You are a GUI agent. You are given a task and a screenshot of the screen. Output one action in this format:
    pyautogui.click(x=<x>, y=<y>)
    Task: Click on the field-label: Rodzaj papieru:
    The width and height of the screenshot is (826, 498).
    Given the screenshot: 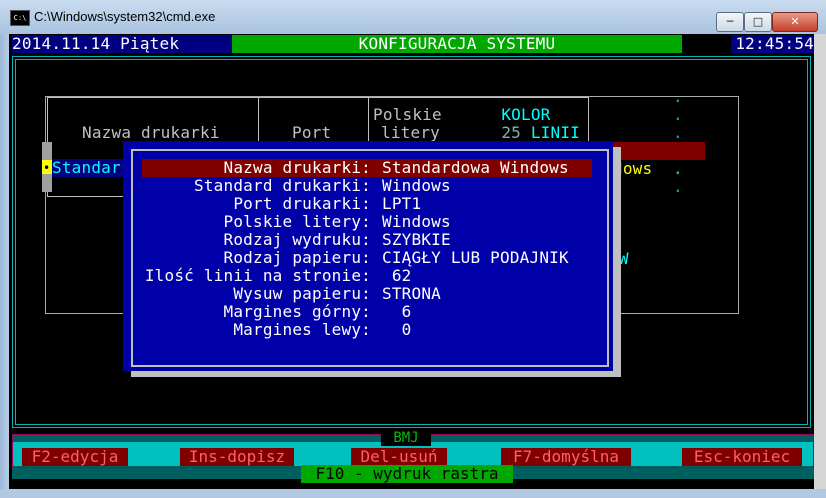 What is the action you would take?
    pyautogui.click(x=297, y=257)
    